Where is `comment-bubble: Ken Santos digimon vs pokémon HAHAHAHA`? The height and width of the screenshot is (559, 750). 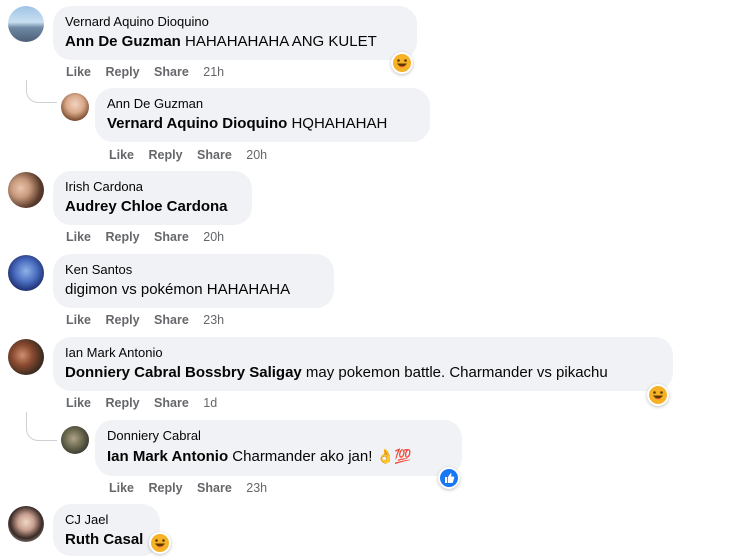
comment-bubble: Ken Santos digimon vs pokémon HAHAHAHA is located at coordinates (193, 281).